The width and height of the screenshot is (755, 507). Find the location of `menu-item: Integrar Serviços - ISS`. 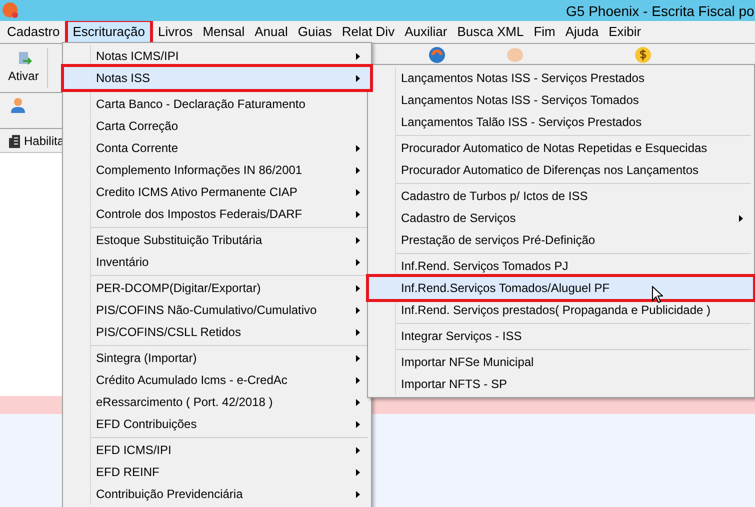

menu-item: Integrar Serviços - ISS is located at coordinates (561, 336).